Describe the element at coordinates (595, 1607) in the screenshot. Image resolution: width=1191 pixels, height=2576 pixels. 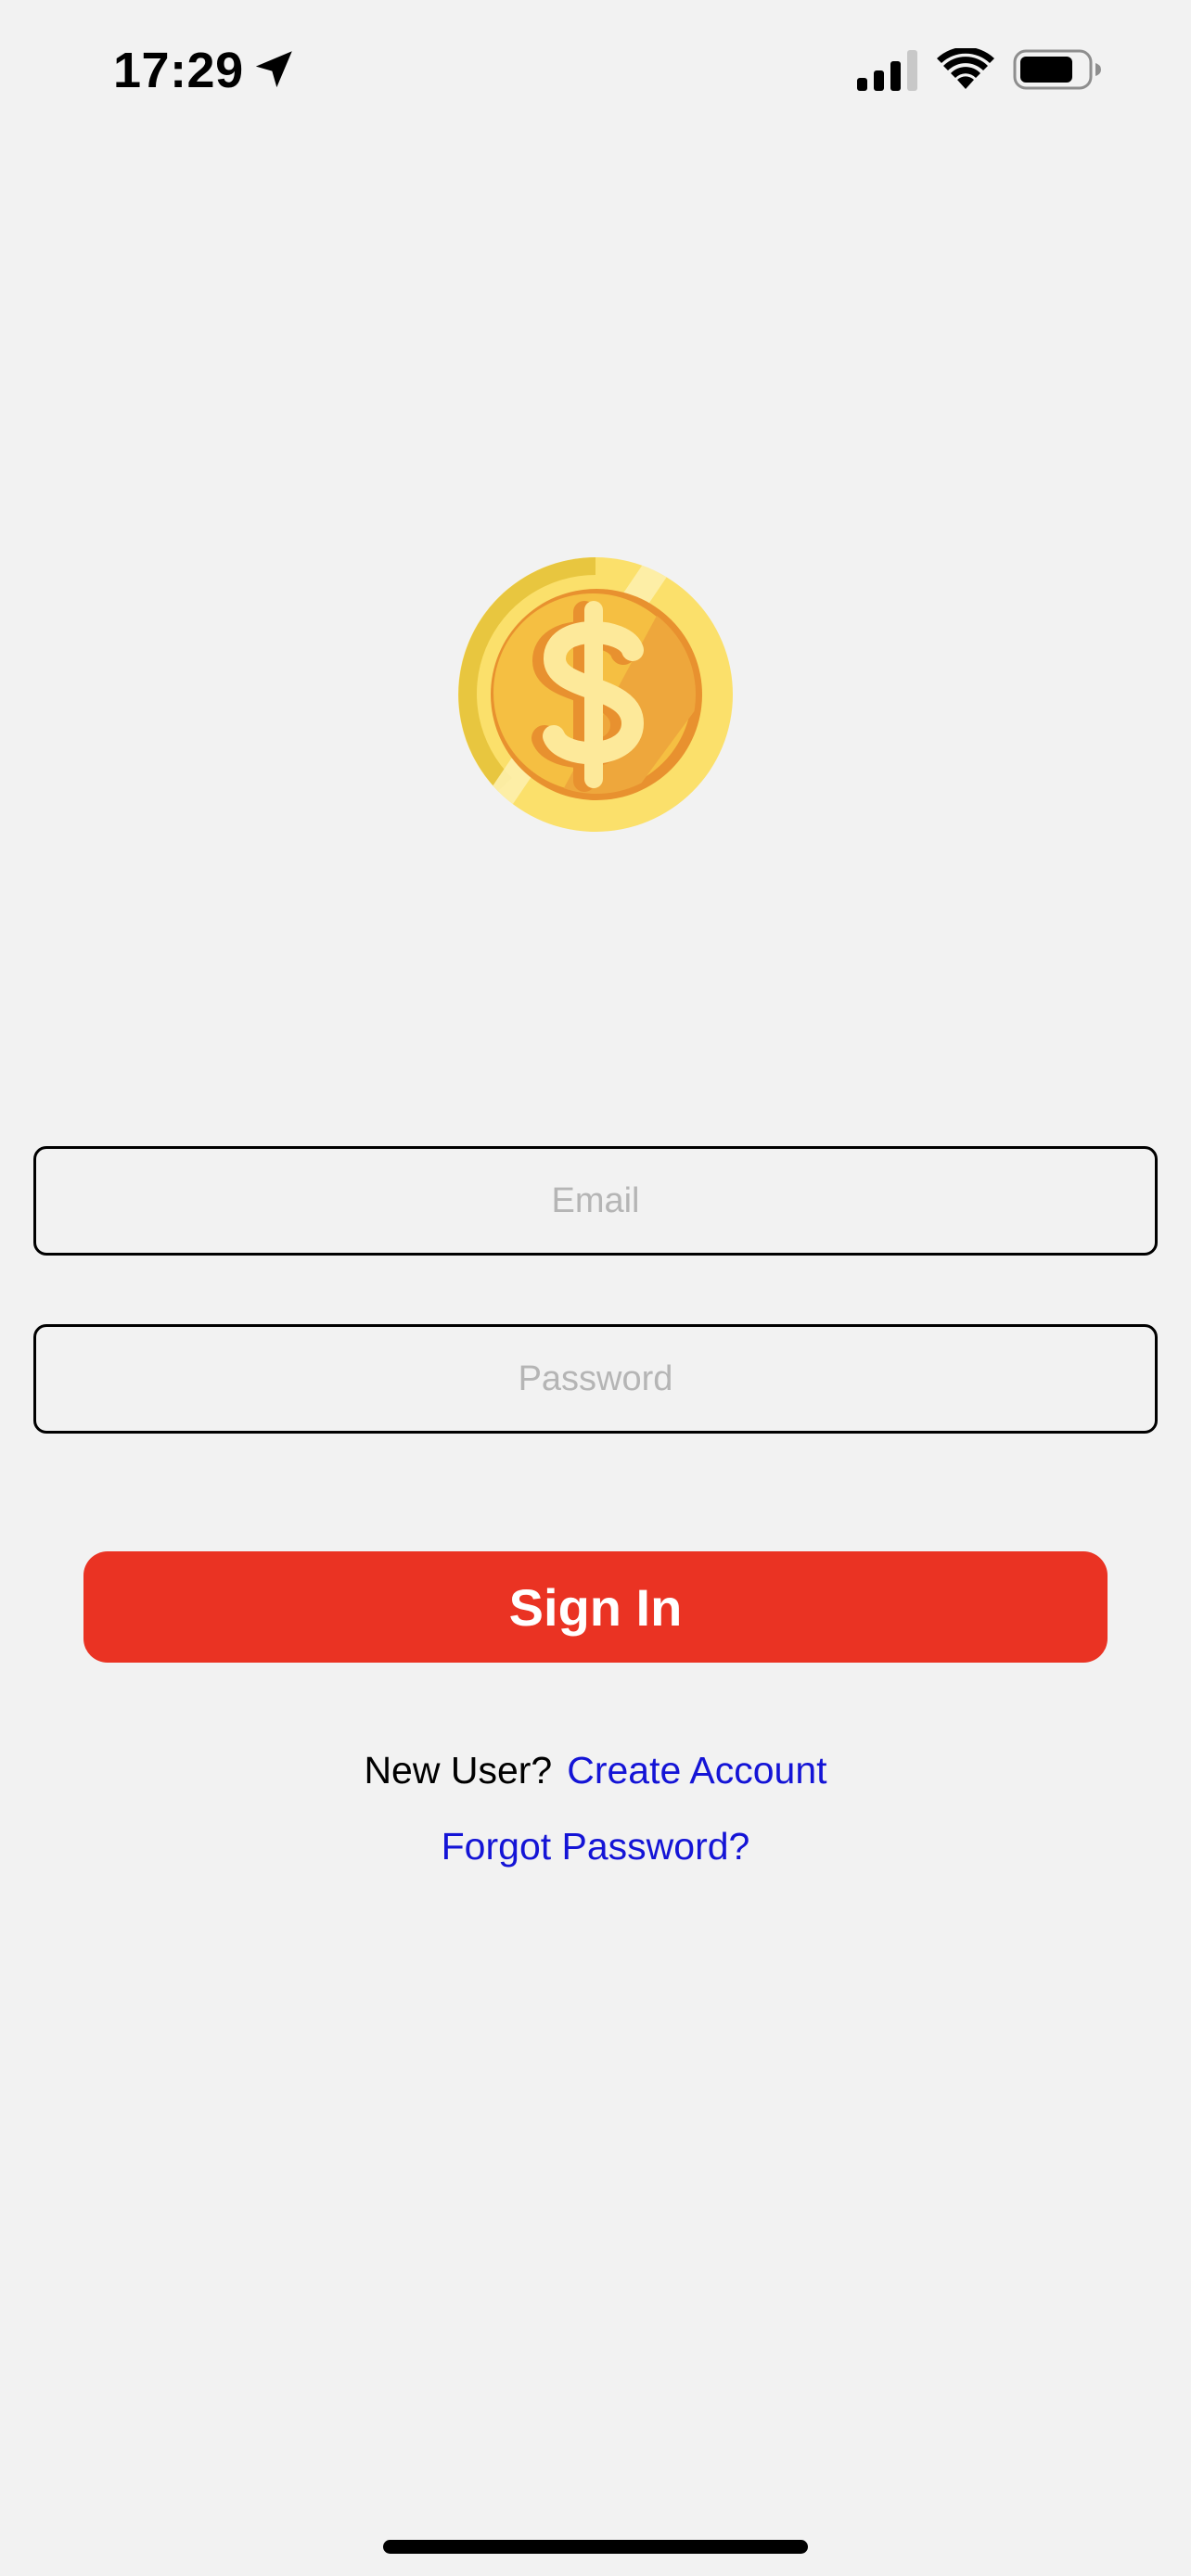
I see `sign-in-button: Sign In` at that location.